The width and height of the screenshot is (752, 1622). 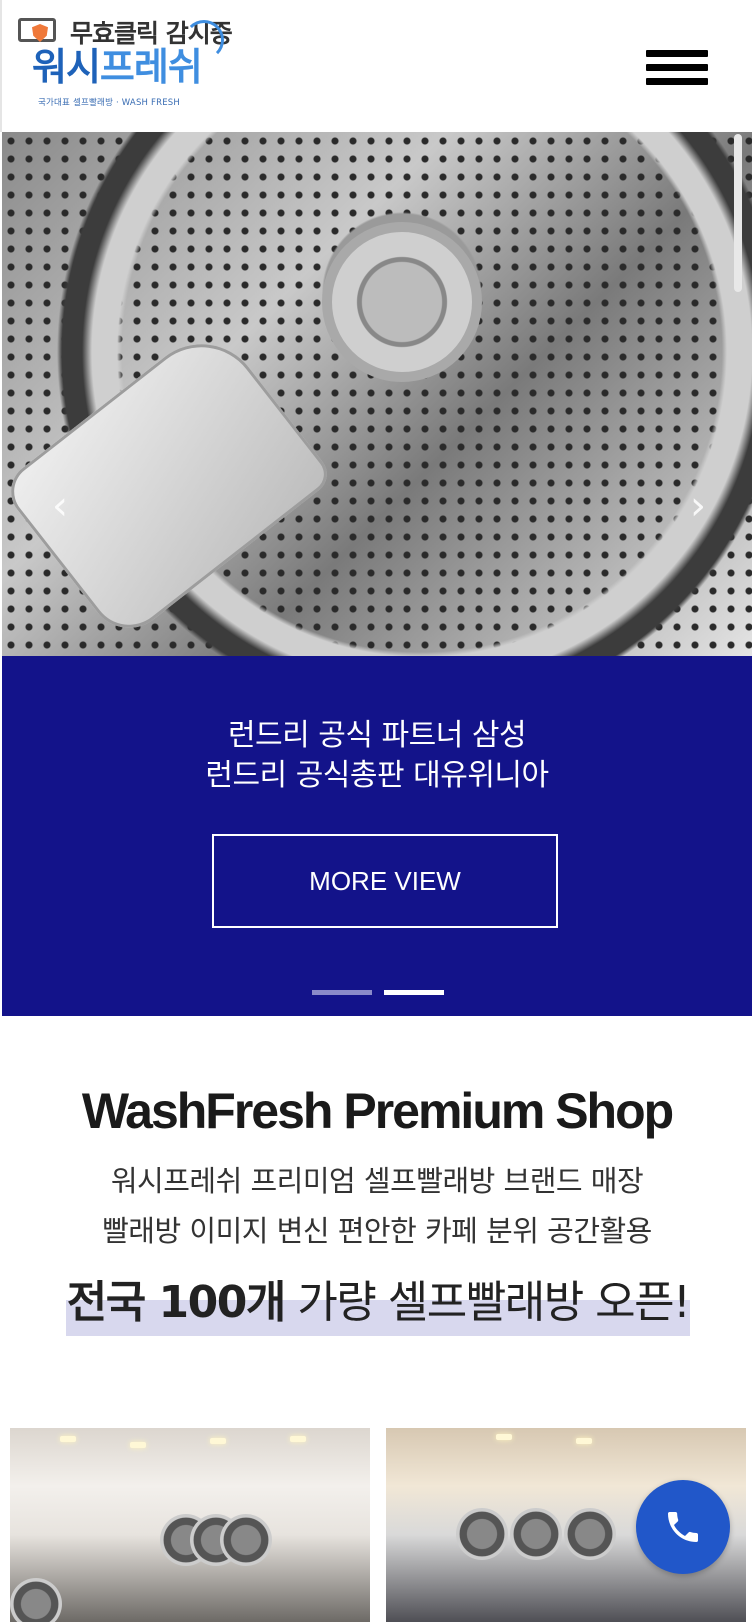 I want to click on site-header: 무효클릭 감시중 워시프레쉬 국가대표 셀프빨래방 · WASH FRESH, so click(x=376, y=66).